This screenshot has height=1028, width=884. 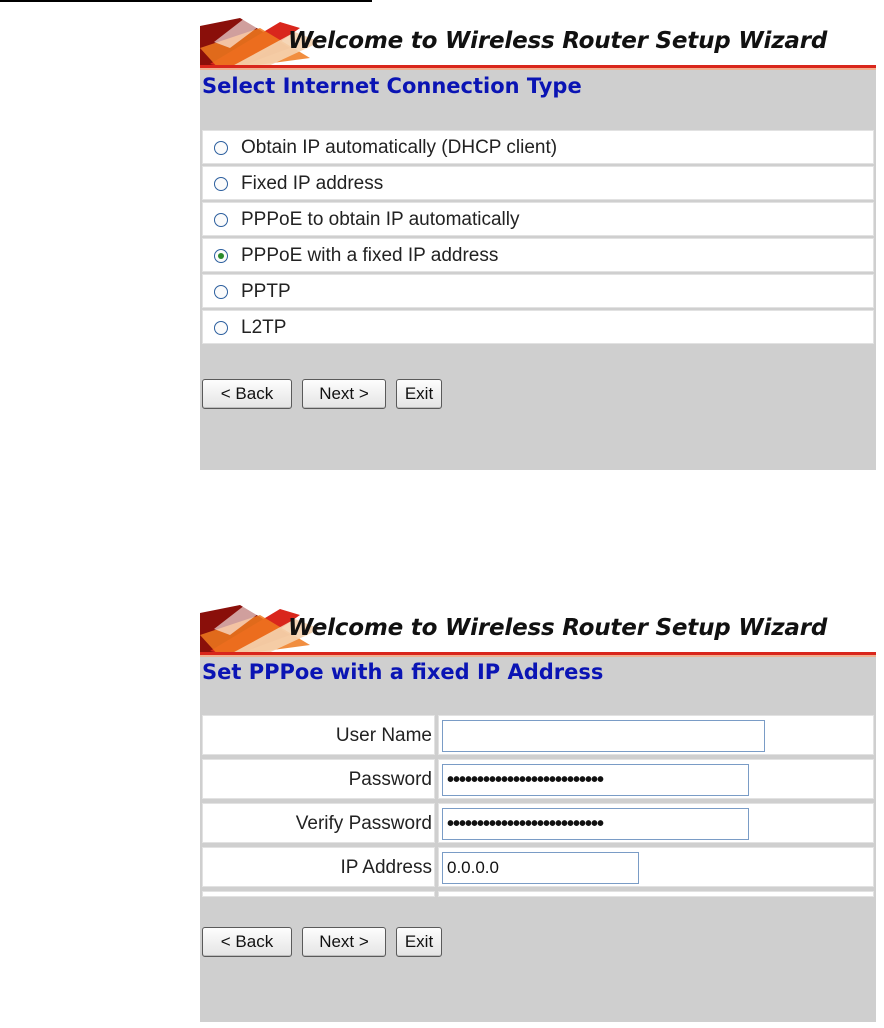 I want to click on option-label: PPPoE with a fixed IP address, so click(x=370, y=255).